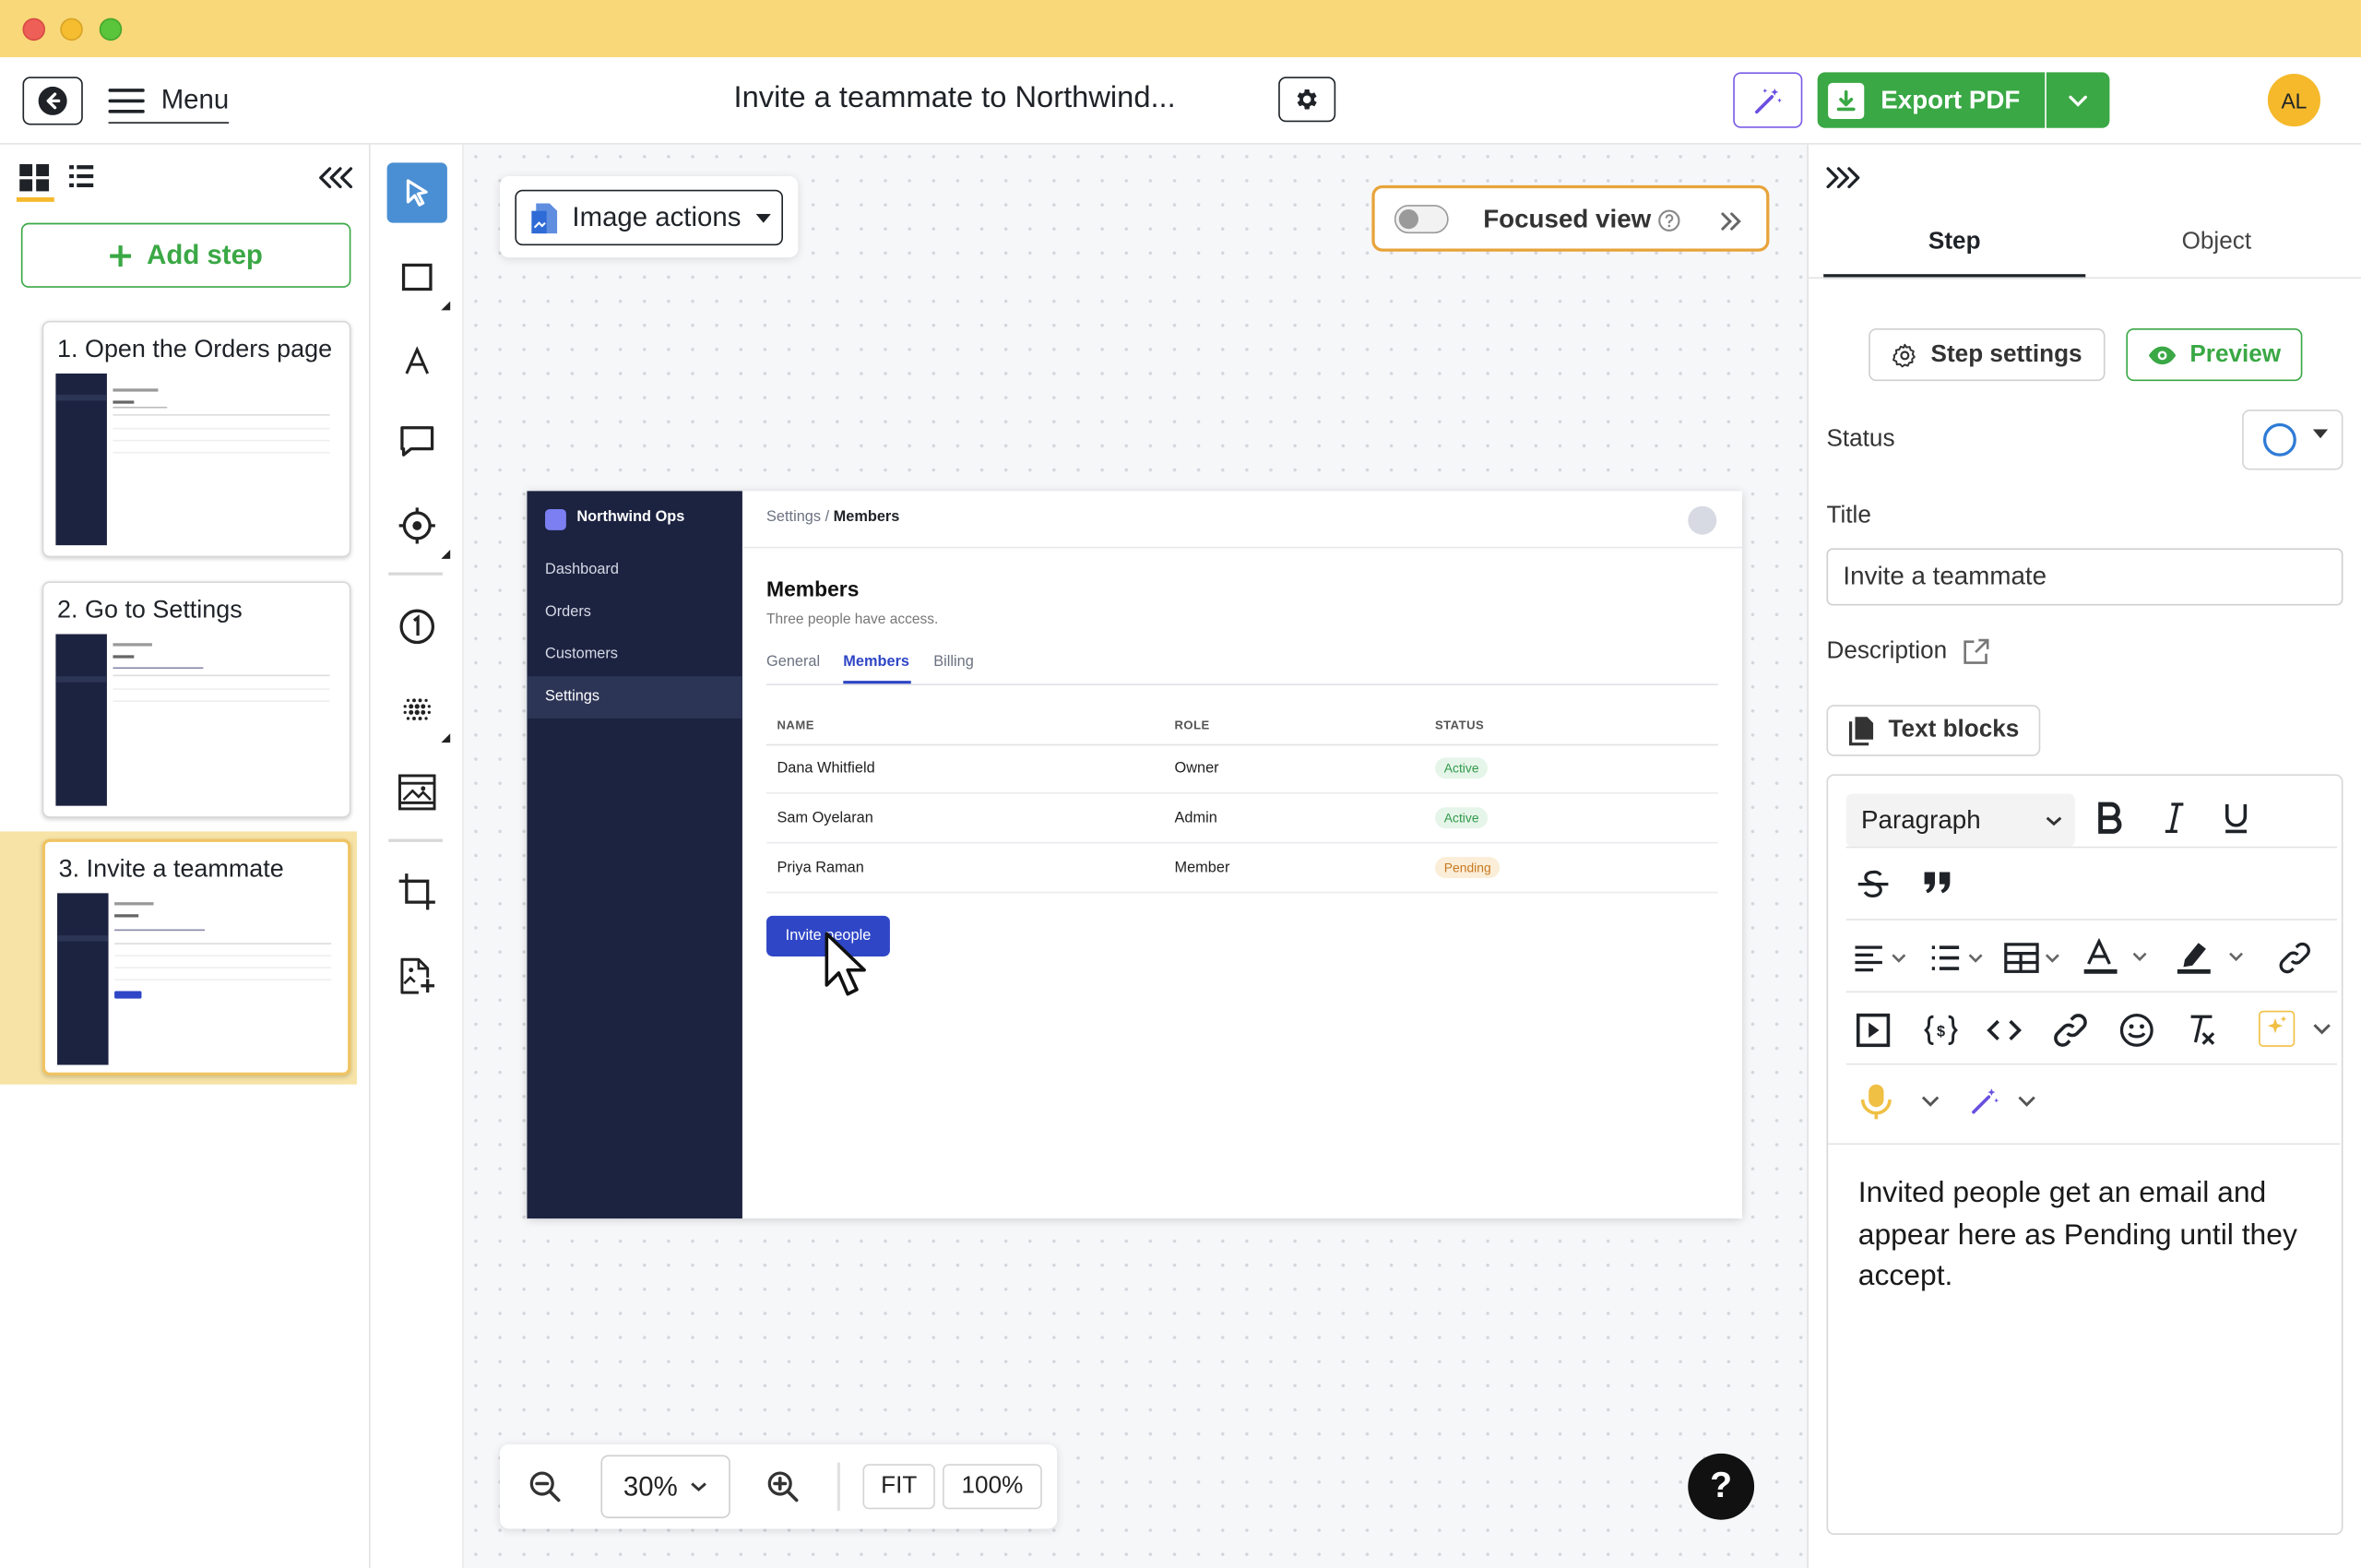 The image size is (2361, 1568). Describe the element at coordinates (2212, 957) in the screenshot. I see `highlight-color-icon` at that location.